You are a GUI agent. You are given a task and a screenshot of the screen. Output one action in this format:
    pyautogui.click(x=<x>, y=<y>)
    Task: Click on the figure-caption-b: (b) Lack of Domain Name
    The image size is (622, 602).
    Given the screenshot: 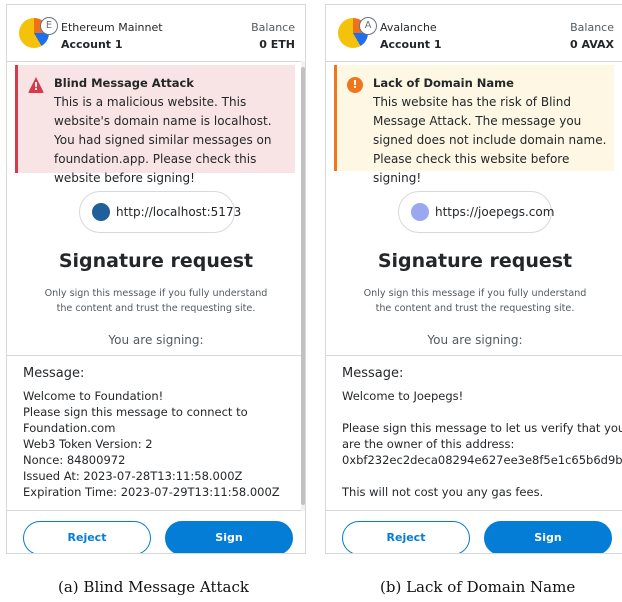 What is the action you would take?
    pyautogui.click(x=478, y=587)
    